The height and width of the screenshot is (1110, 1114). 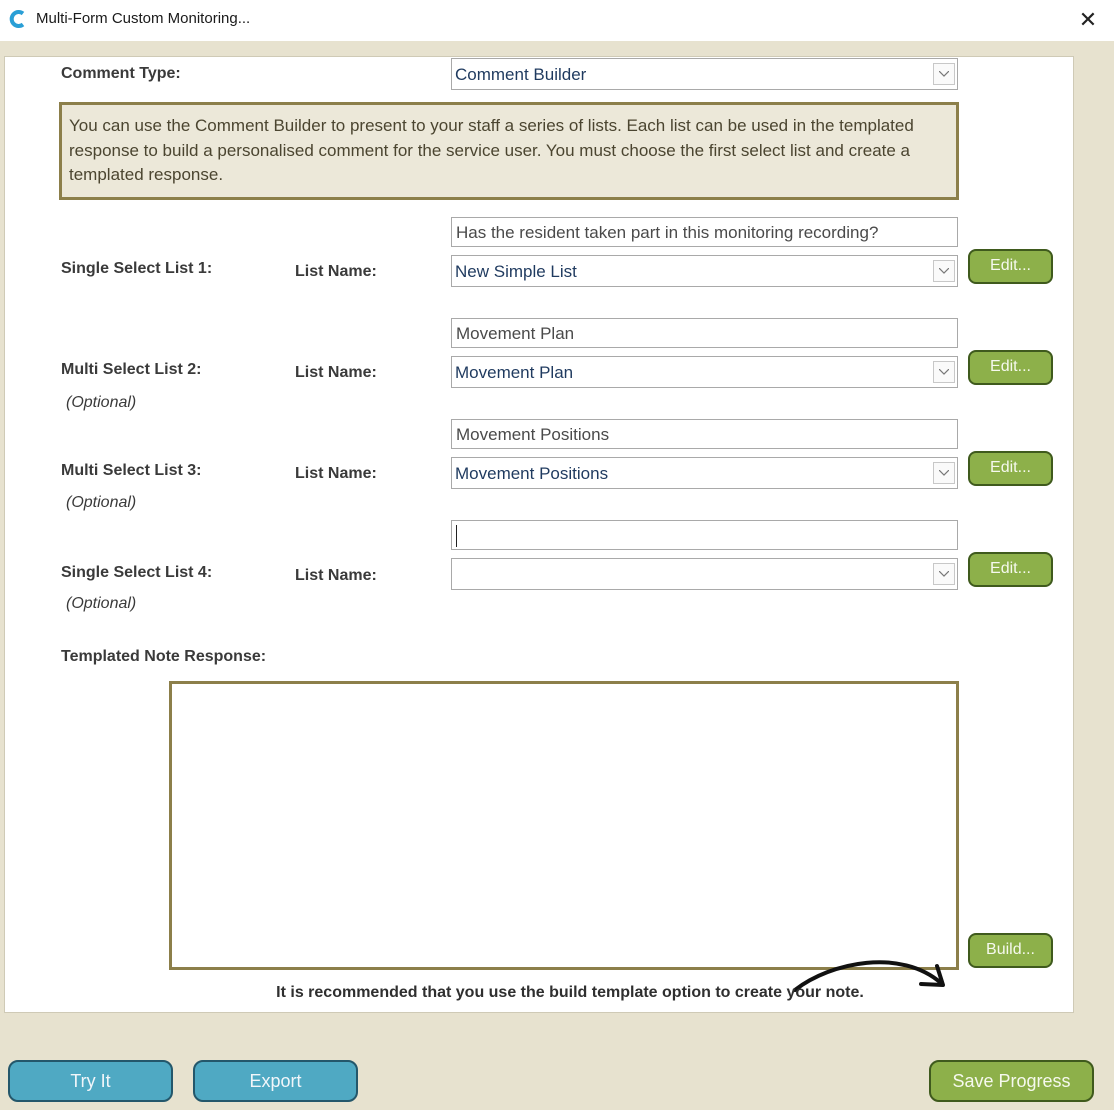 I want to click on list1-label: Single Select List 1:, so click(x=137, y=268).